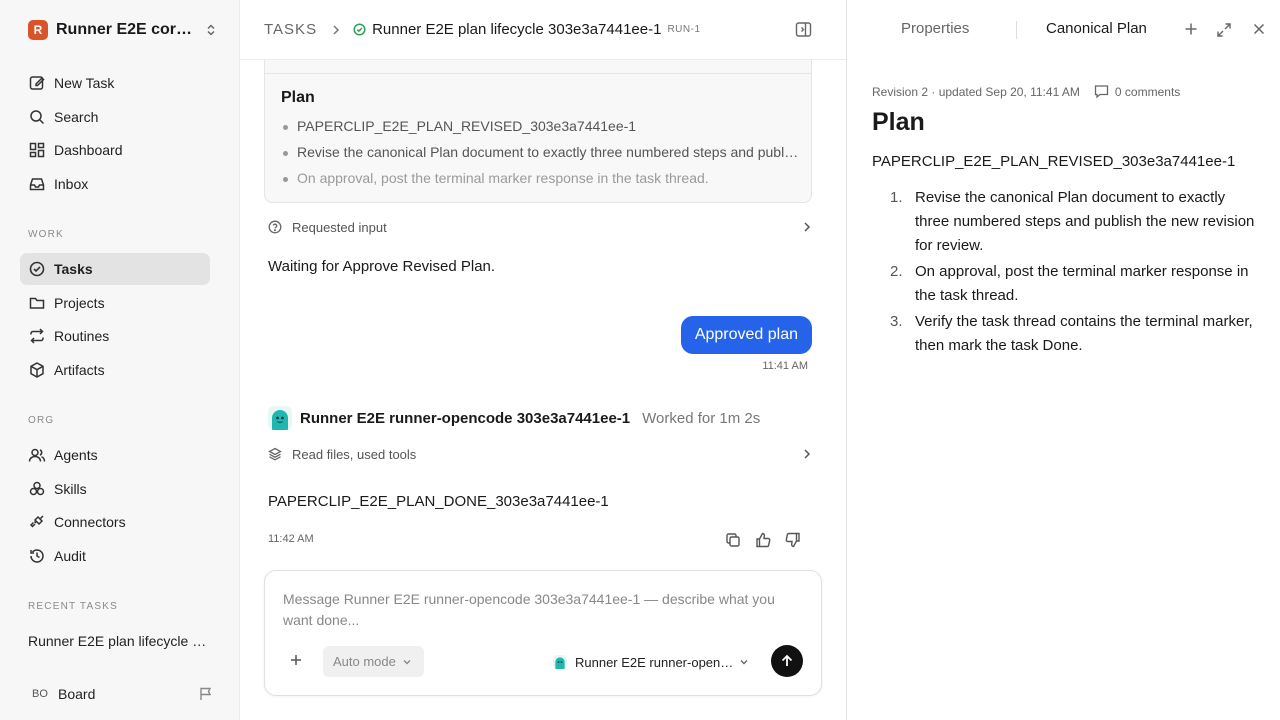 This screenshot has width=1280, height=720. Describe the element at coordinates (37, 303) in the screenshot. I see `folder-icon` at that location.